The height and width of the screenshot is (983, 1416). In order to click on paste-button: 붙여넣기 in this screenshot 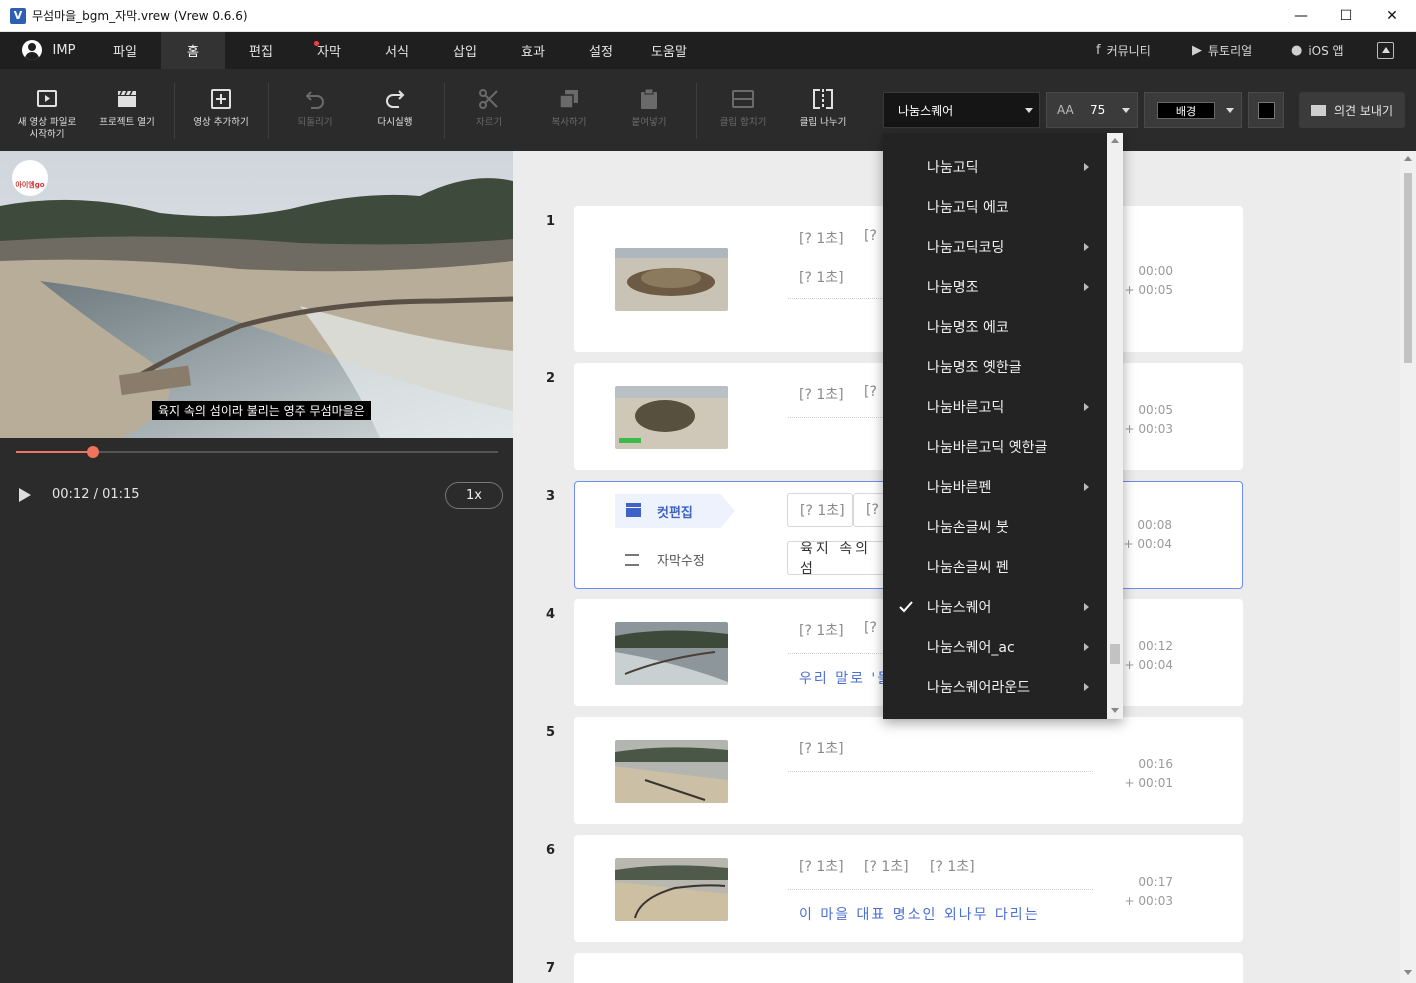, I will do `click(649, 110)`.